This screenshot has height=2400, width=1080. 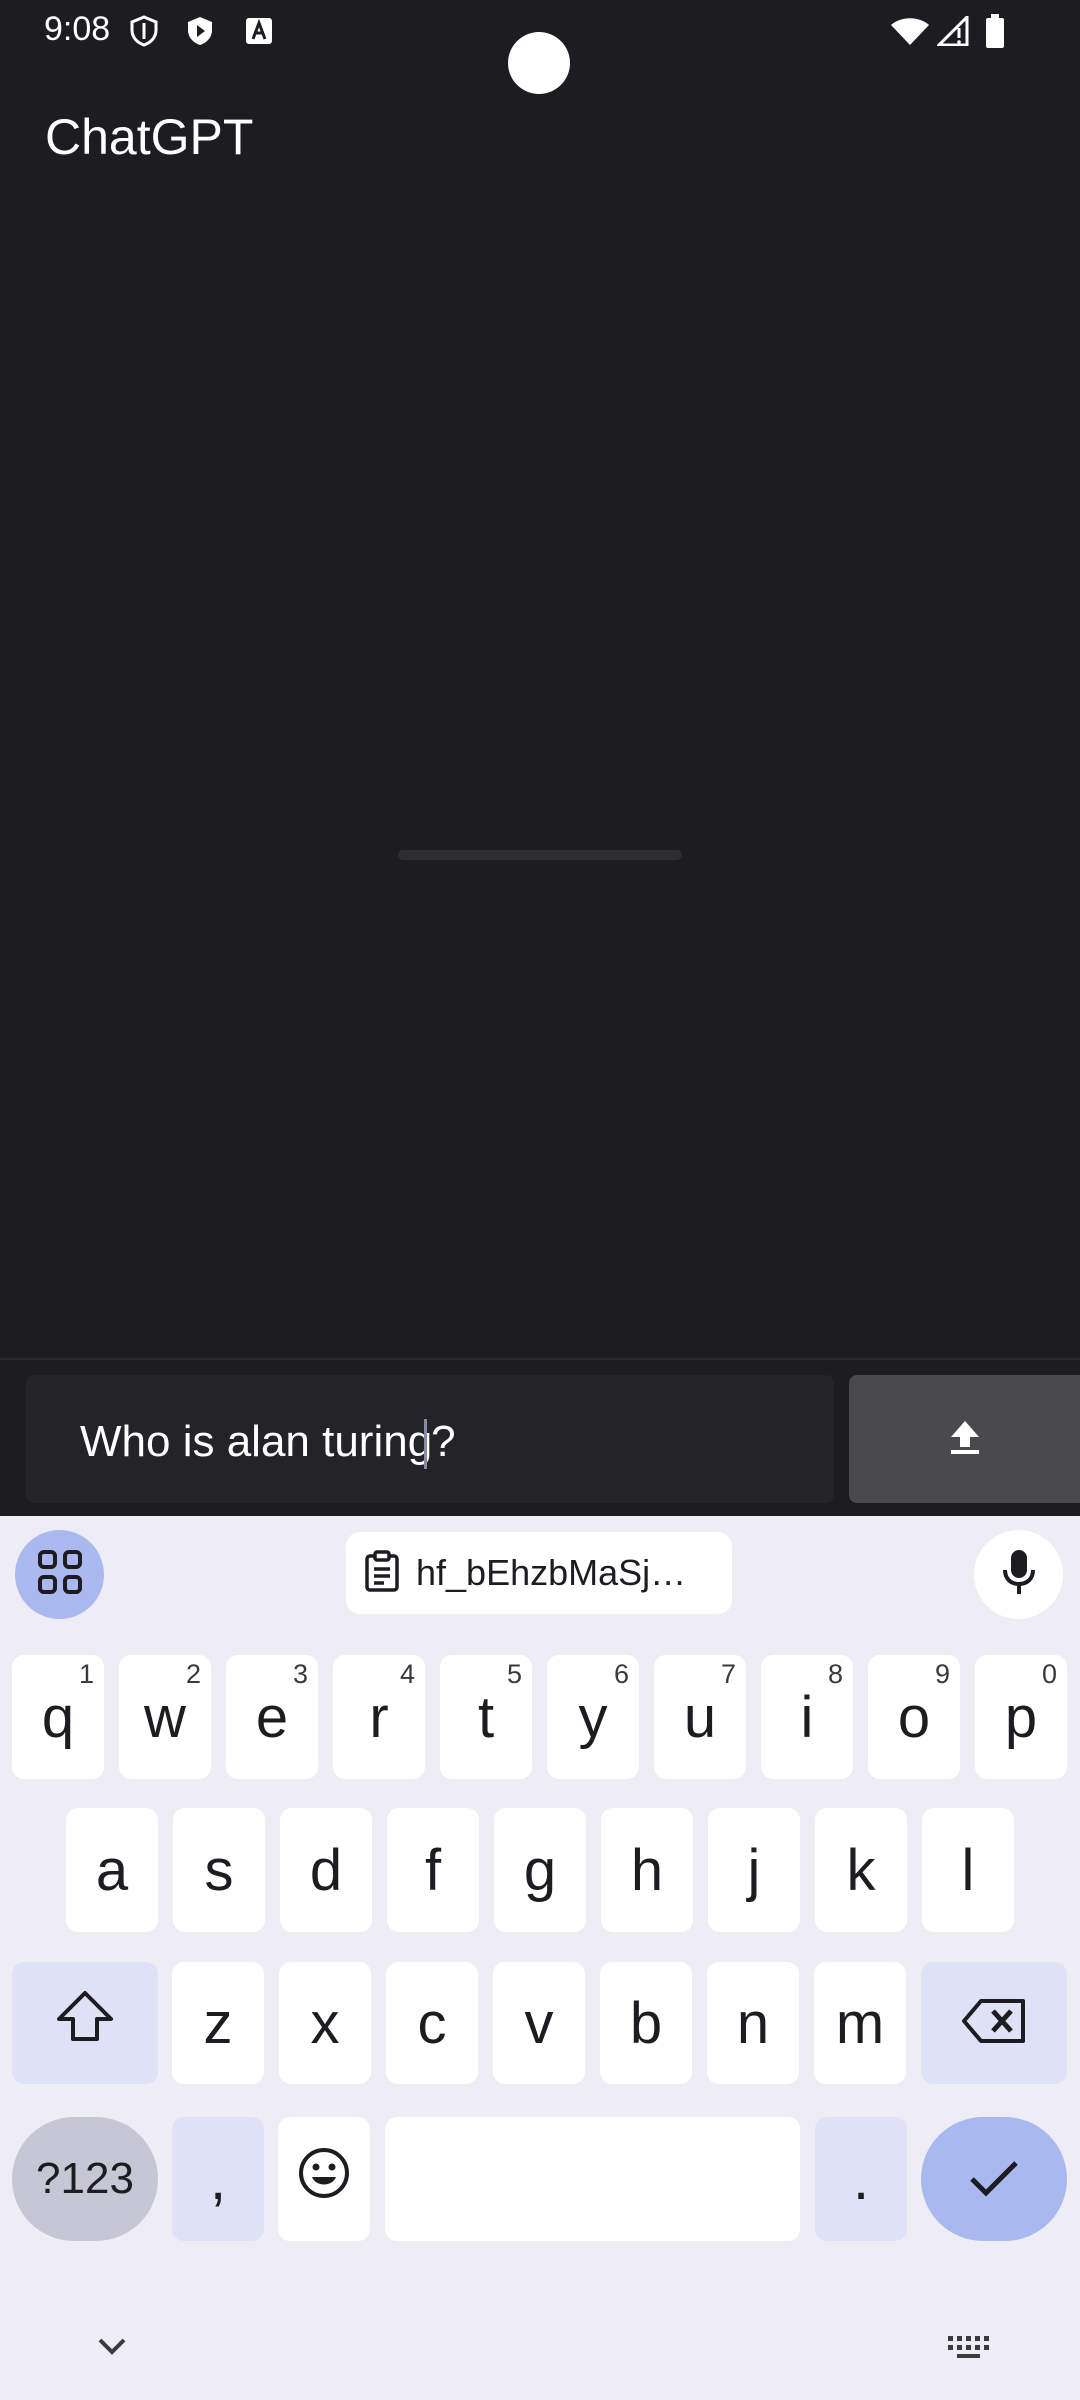 I want to click on key-d: d, so click(x=326, y=1870).